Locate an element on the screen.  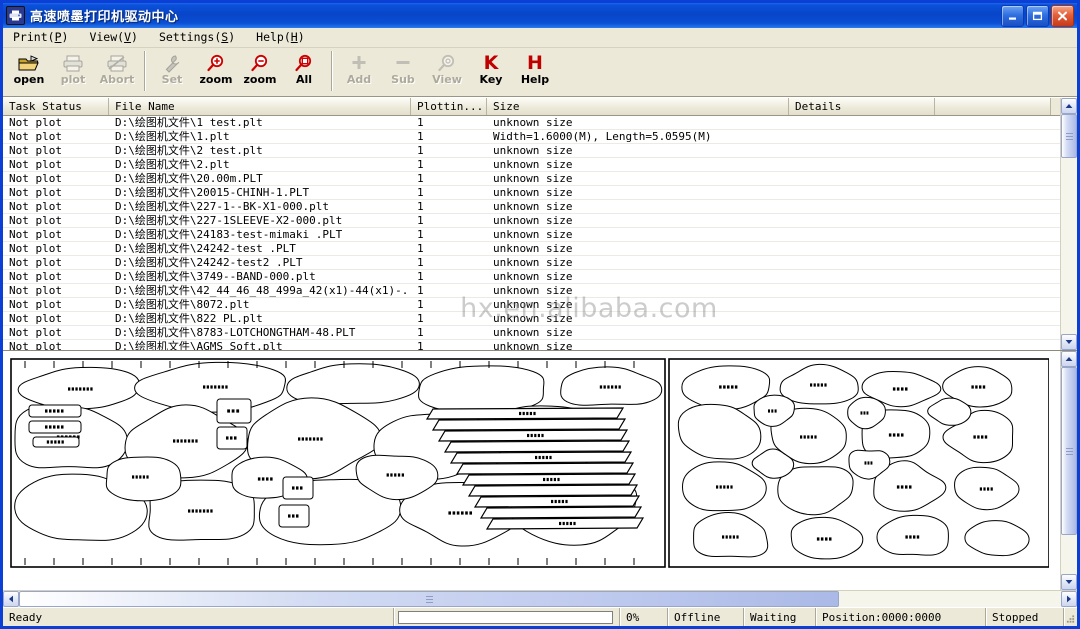
preview-vertical-scrollbar is located at coordinates (1068, 470).